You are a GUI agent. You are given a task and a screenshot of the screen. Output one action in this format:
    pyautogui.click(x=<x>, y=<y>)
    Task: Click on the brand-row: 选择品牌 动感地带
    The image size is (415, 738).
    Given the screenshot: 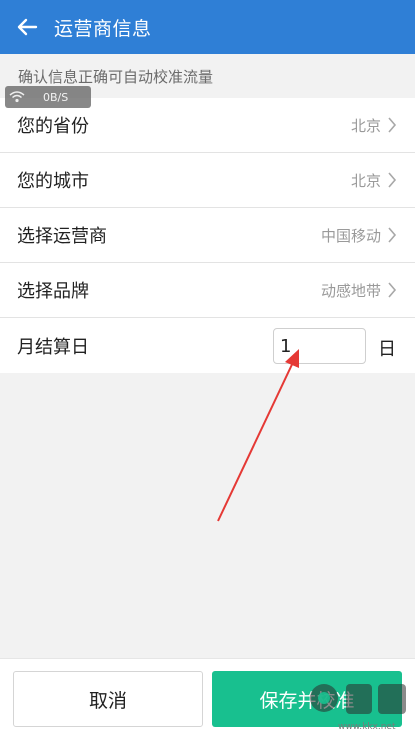 What is the action you would take?
    pyautogui.click(x=207, y=290)
    